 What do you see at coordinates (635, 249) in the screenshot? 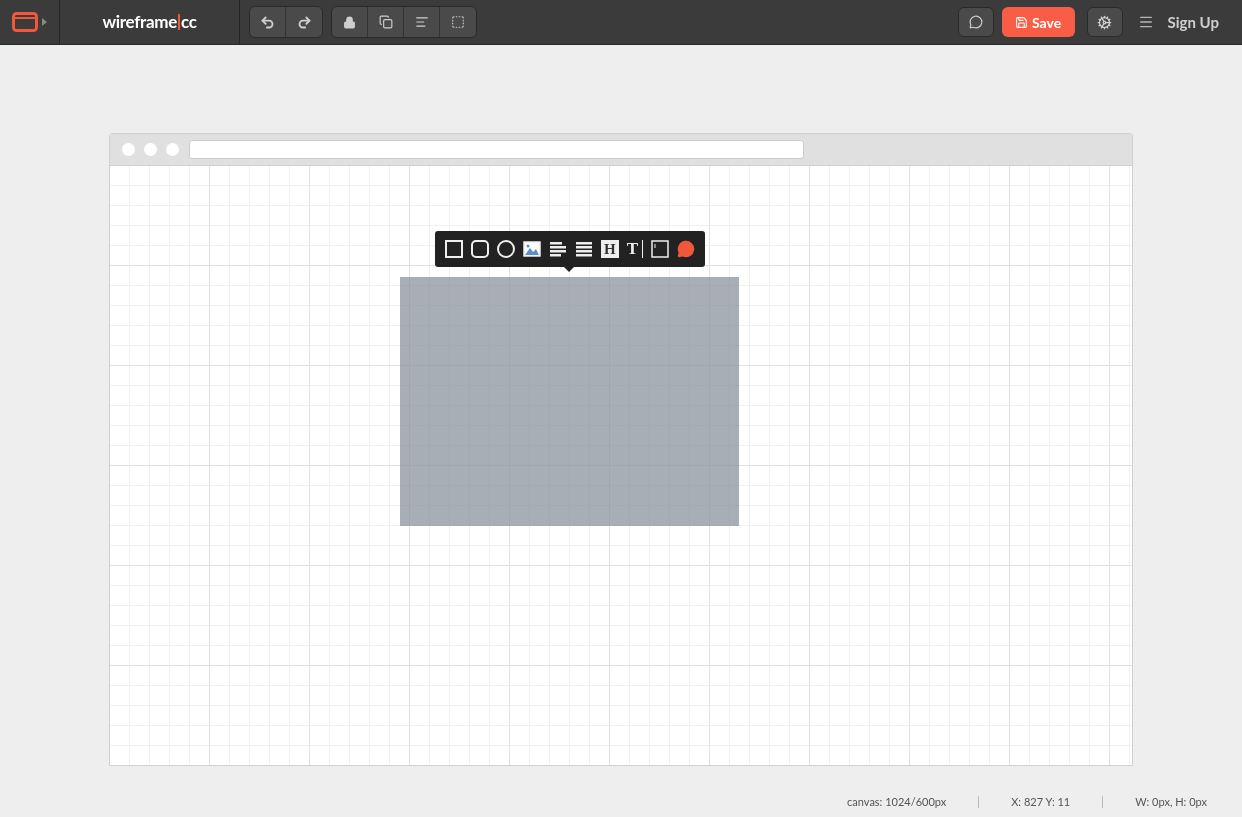
I see `text-tool: T` at bounding box center [635, 249].